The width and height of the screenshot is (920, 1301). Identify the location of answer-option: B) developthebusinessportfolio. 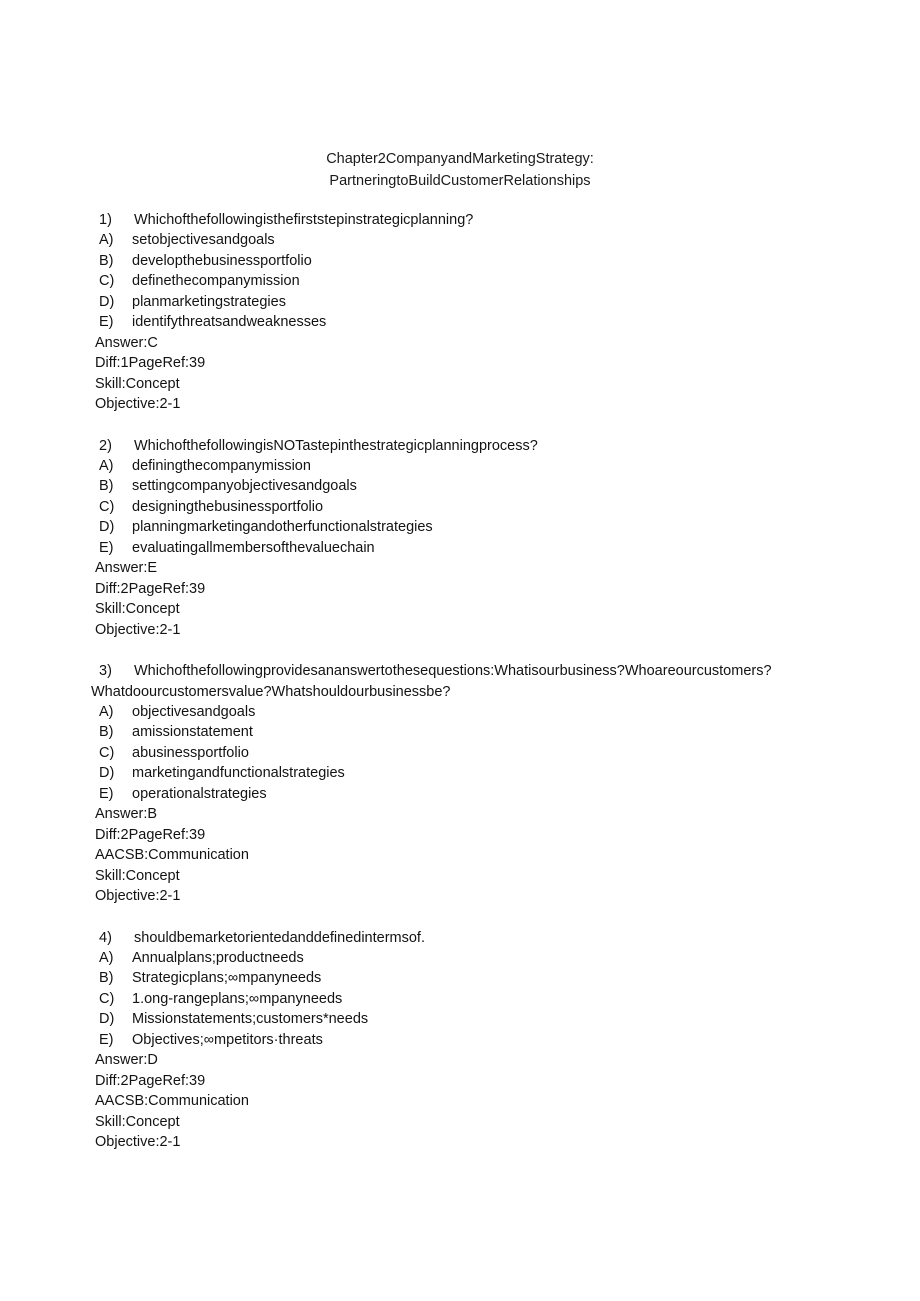
(479, 261).